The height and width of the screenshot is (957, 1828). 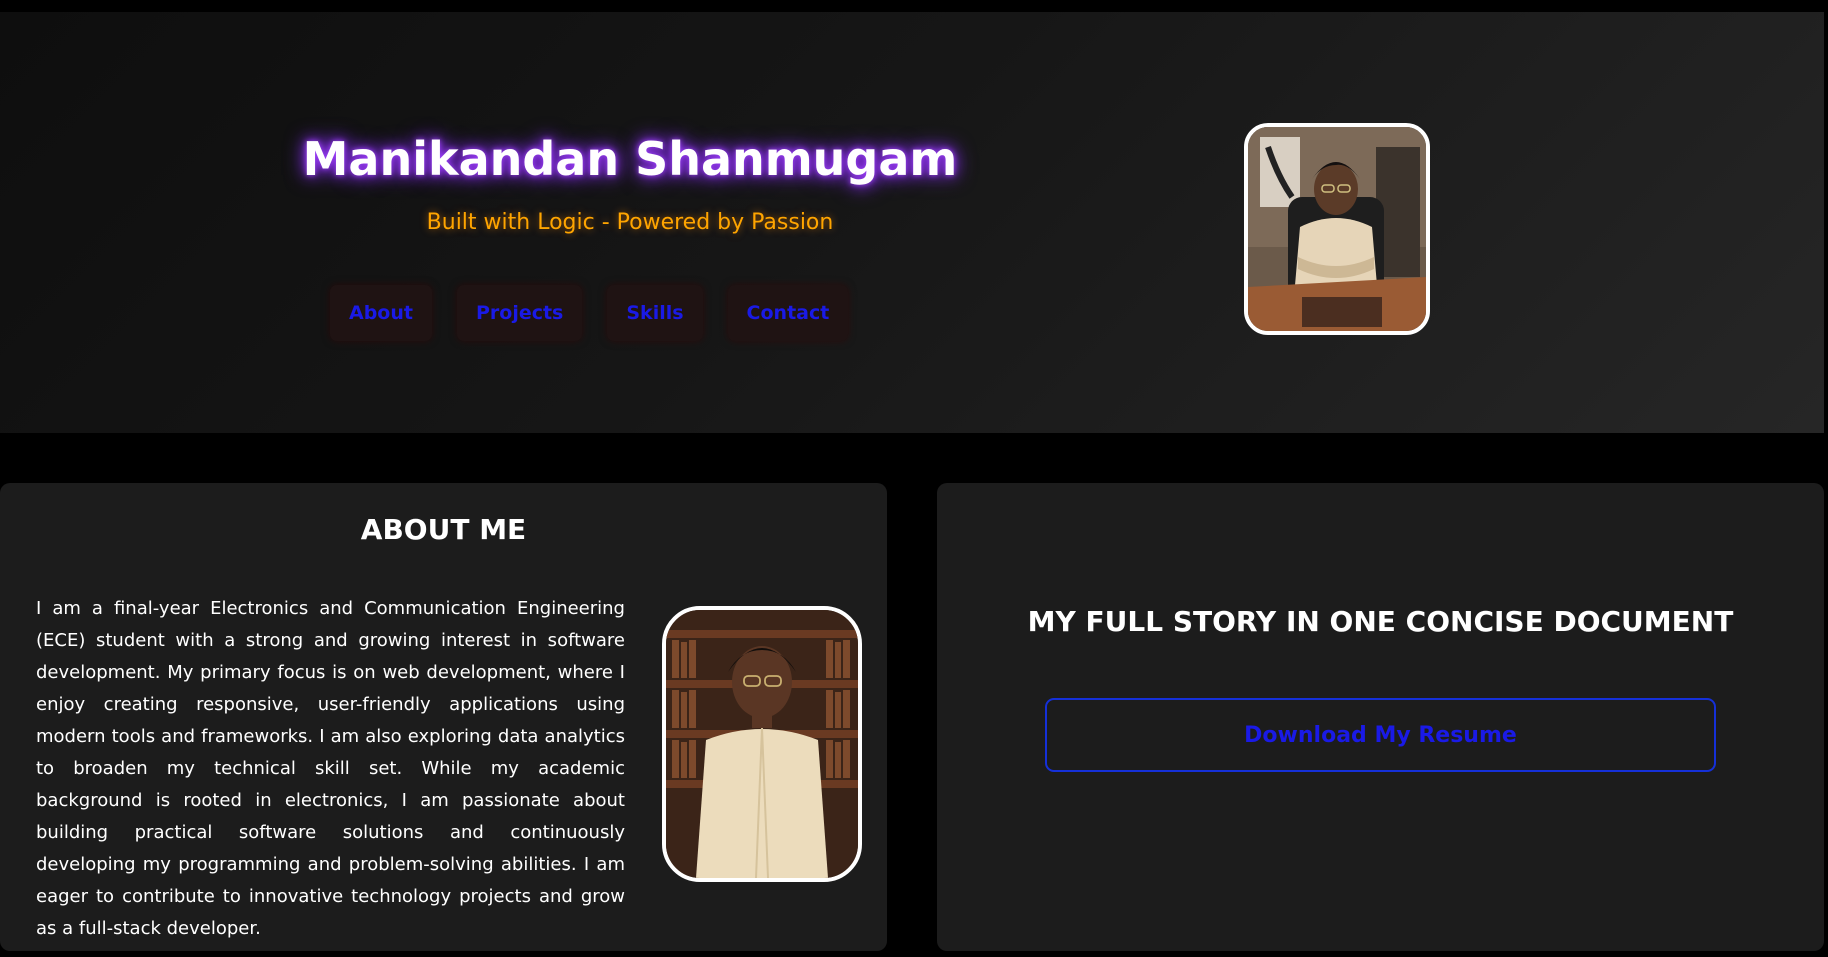 I want to click on profile-photo, so click(x=1337, y=229).